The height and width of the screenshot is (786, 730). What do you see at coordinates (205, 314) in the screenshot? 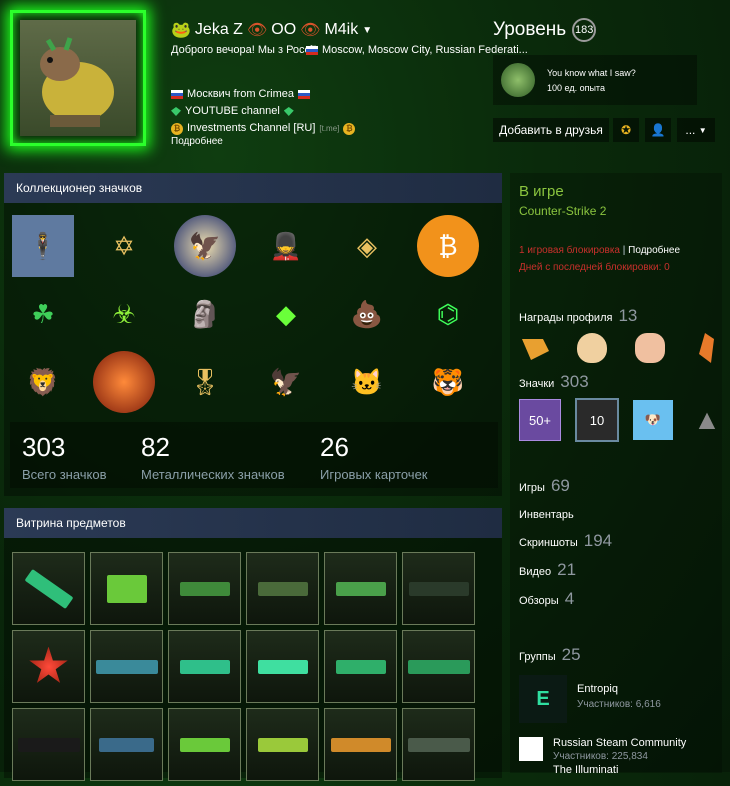
I see `badge-statue: 🗿` at bounding box center [205, 314].